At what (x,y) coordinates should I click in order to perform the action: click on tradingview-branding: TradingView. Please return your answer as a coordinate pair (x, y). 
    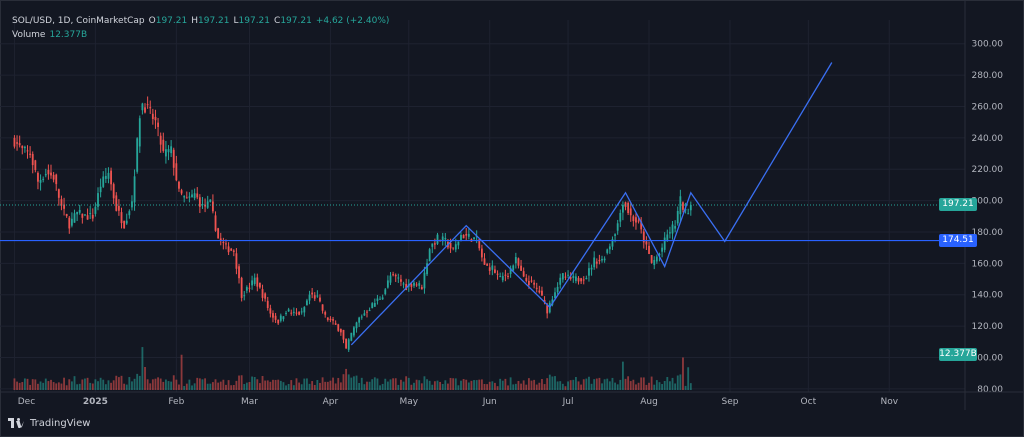
    Looking at the image, I should click on (49, 423).